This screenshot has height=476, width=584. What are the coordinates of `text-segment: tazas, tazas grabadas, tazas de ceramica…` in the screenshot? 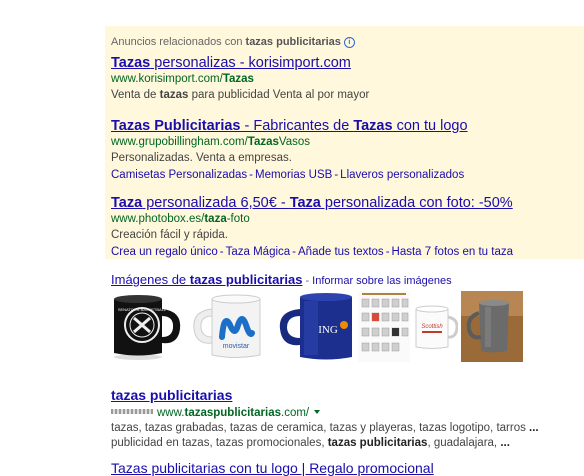 It's located at (320, 428).